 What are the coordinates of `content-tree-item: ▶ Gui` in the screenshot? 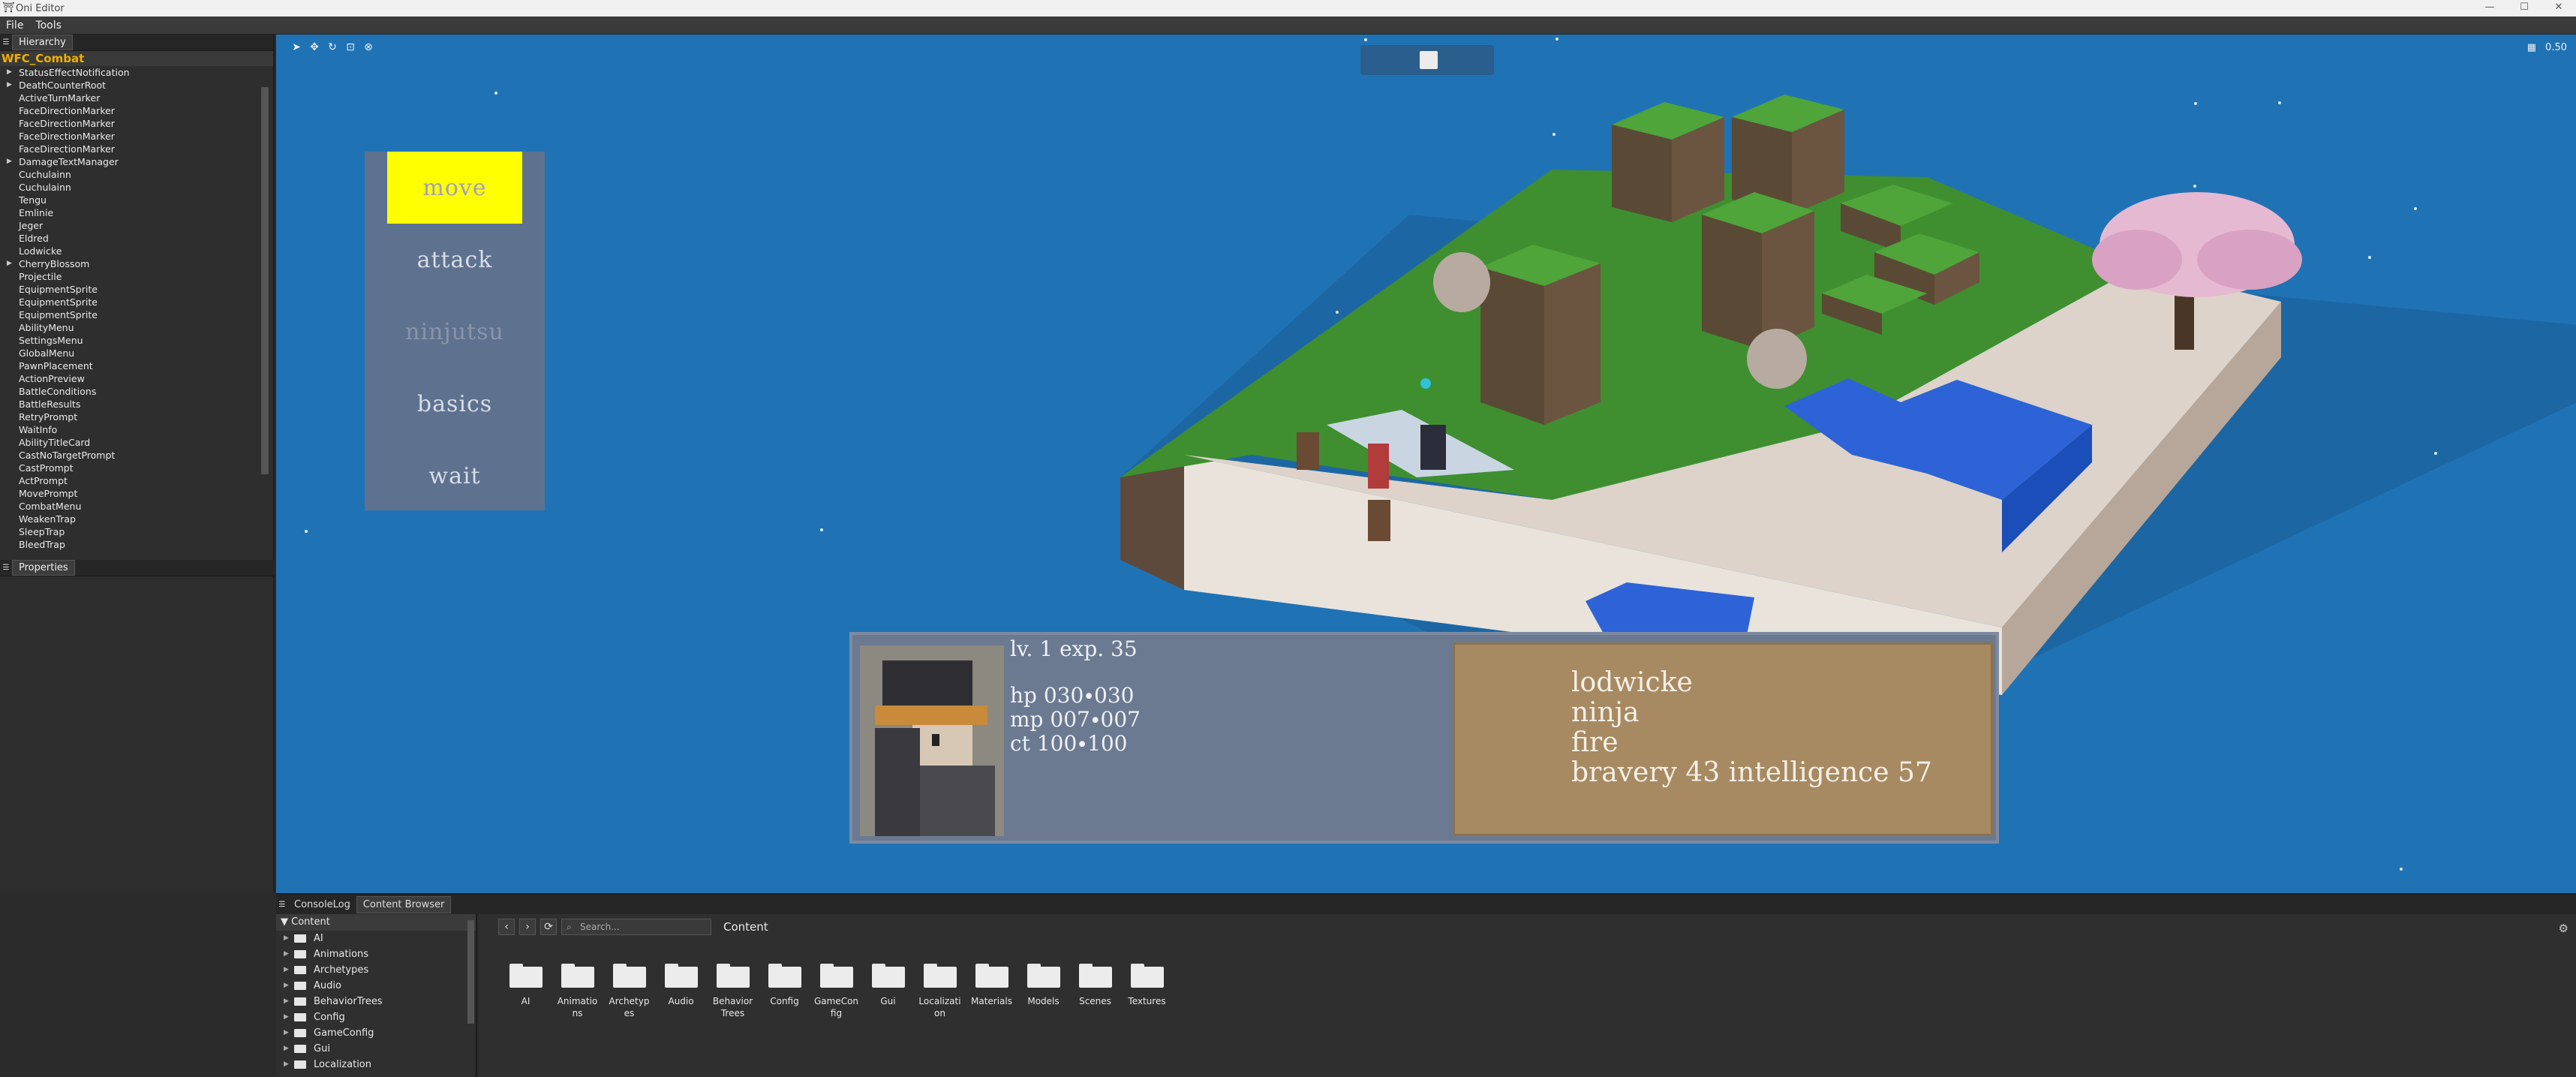 It's located at (376, 1049).